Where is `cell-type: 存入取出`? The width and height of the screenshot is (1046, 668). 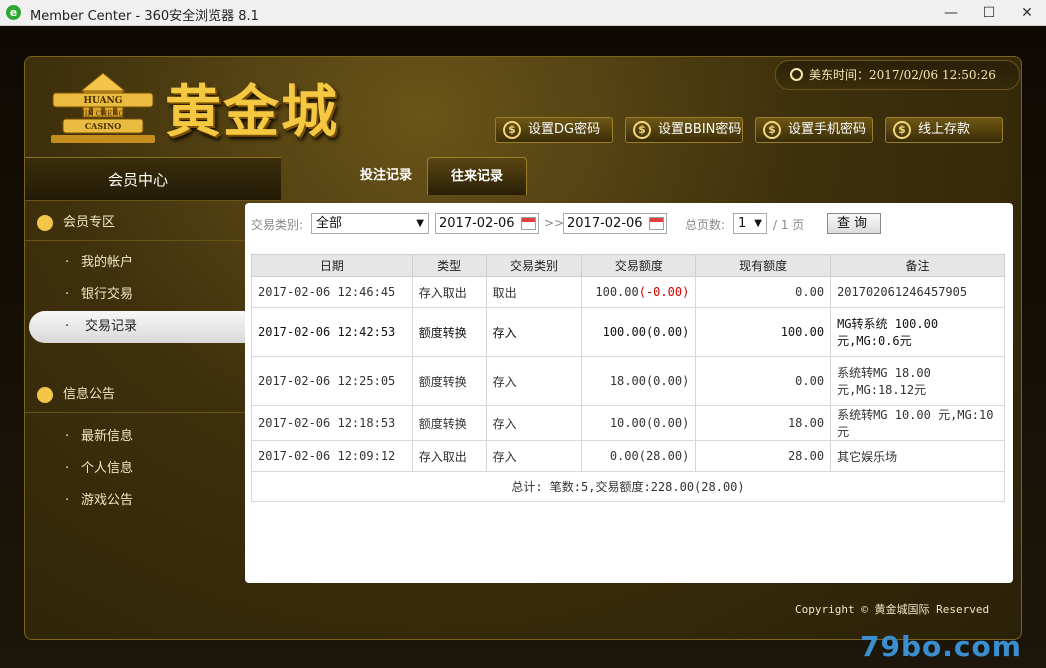
cell-type: 存入取出 is located at coordinates (449, 456).